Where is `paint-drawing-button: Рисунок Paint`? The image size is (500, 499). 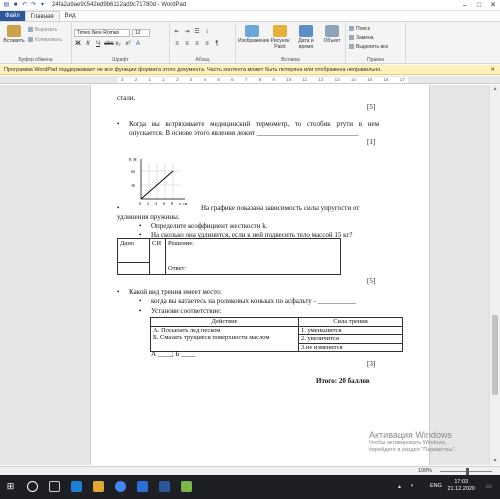
paint-drawing-button: Рисунок Paint is located at coordinates (280, 37).